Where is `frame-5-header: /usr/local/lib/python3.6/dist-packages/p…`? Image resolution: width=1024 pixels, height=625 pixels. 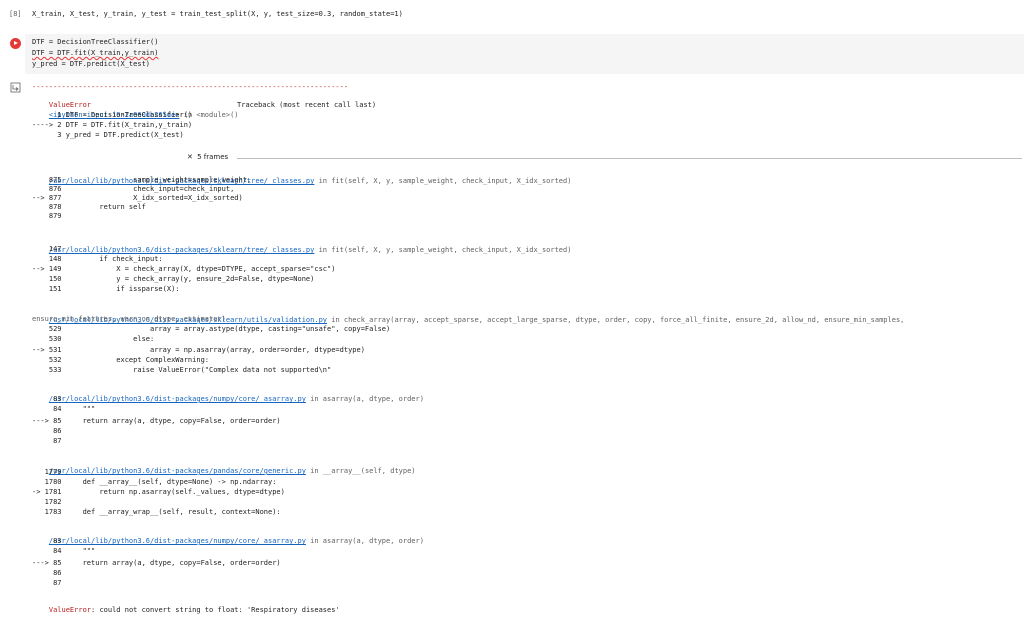
frame-5-header: /usr/local/lib/python3.6/dist-packages/p… is located at coordinates (232, 471).